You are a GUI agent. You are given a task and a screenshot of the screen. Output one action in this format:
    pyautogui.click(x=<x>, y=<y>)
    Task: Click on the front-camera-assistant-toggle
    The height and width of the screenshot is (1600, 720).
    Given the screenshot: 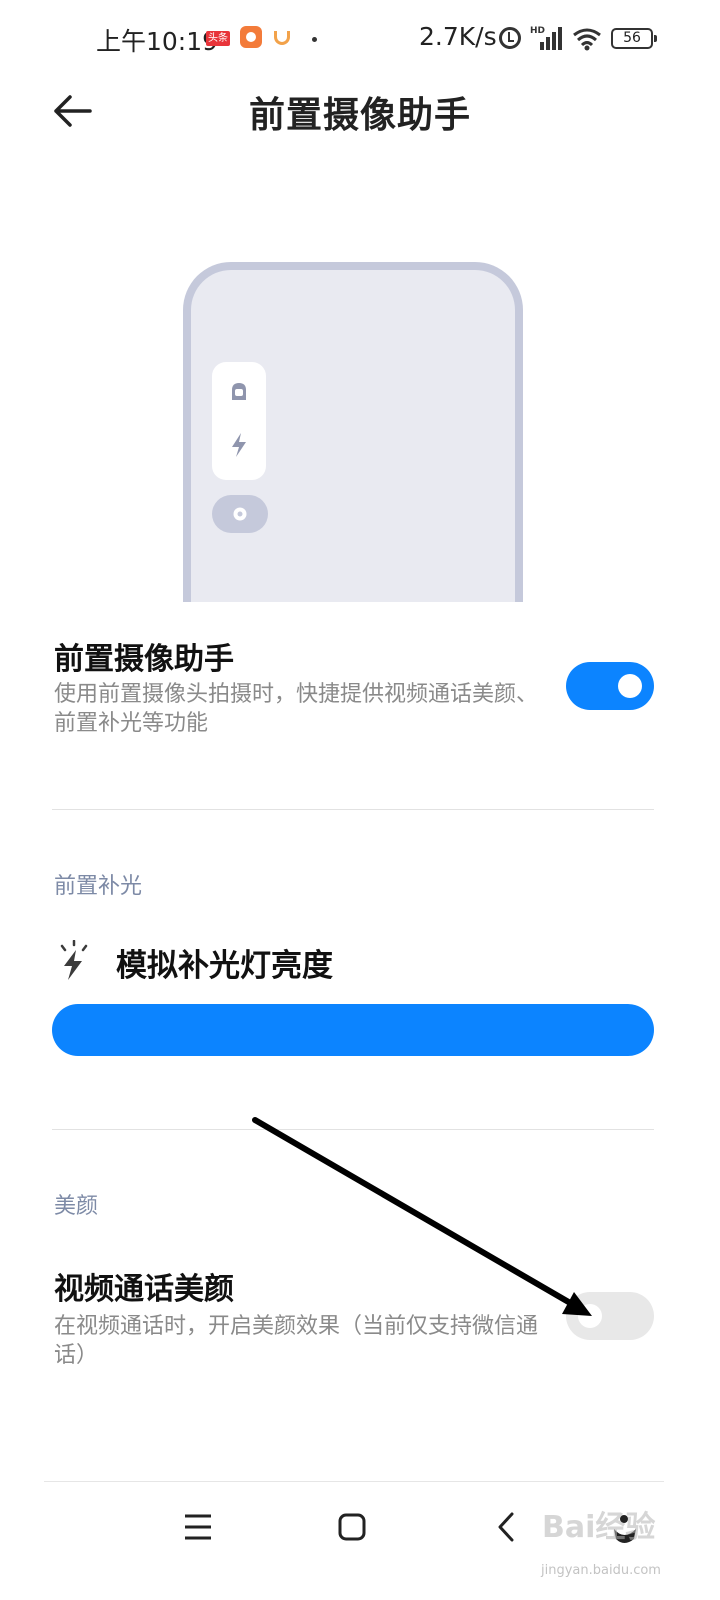 What is the action you would take?
    pyautogui.click(x=610, y=686)
    